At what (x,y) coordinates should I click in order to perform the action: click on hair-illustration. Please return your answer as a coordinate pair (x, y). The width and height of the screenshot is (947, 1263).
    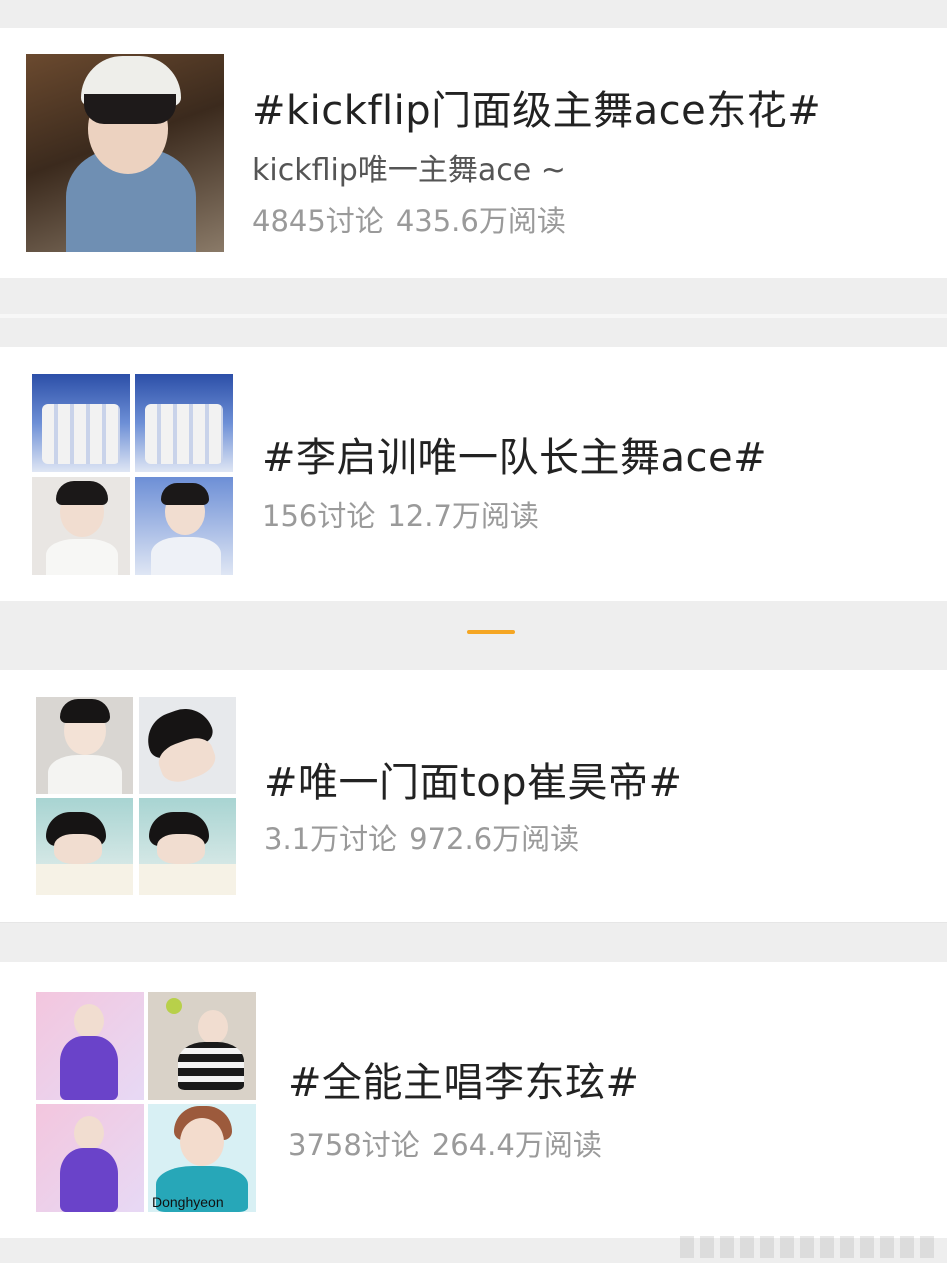
    Looking at the image, I should click on (130, 109).